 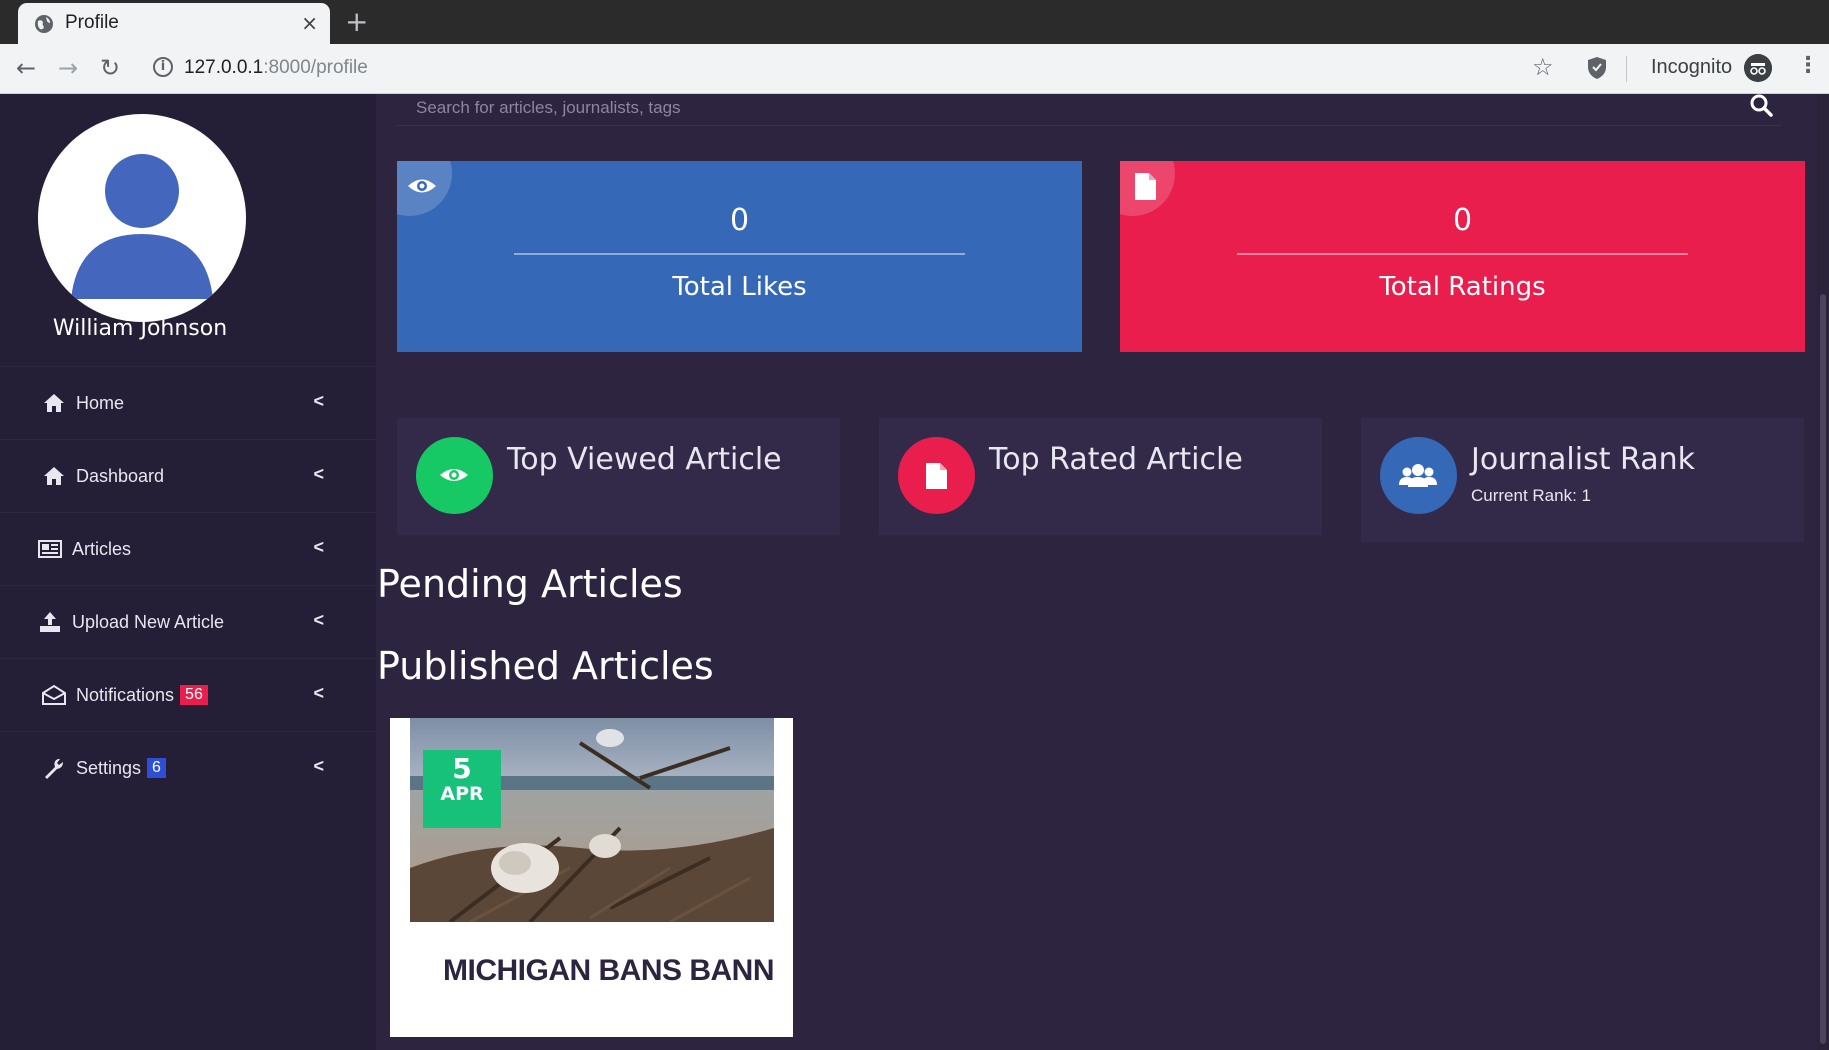 I want to click on top-viewed-card: Top Viewed Article, so click(x=618, y=476).